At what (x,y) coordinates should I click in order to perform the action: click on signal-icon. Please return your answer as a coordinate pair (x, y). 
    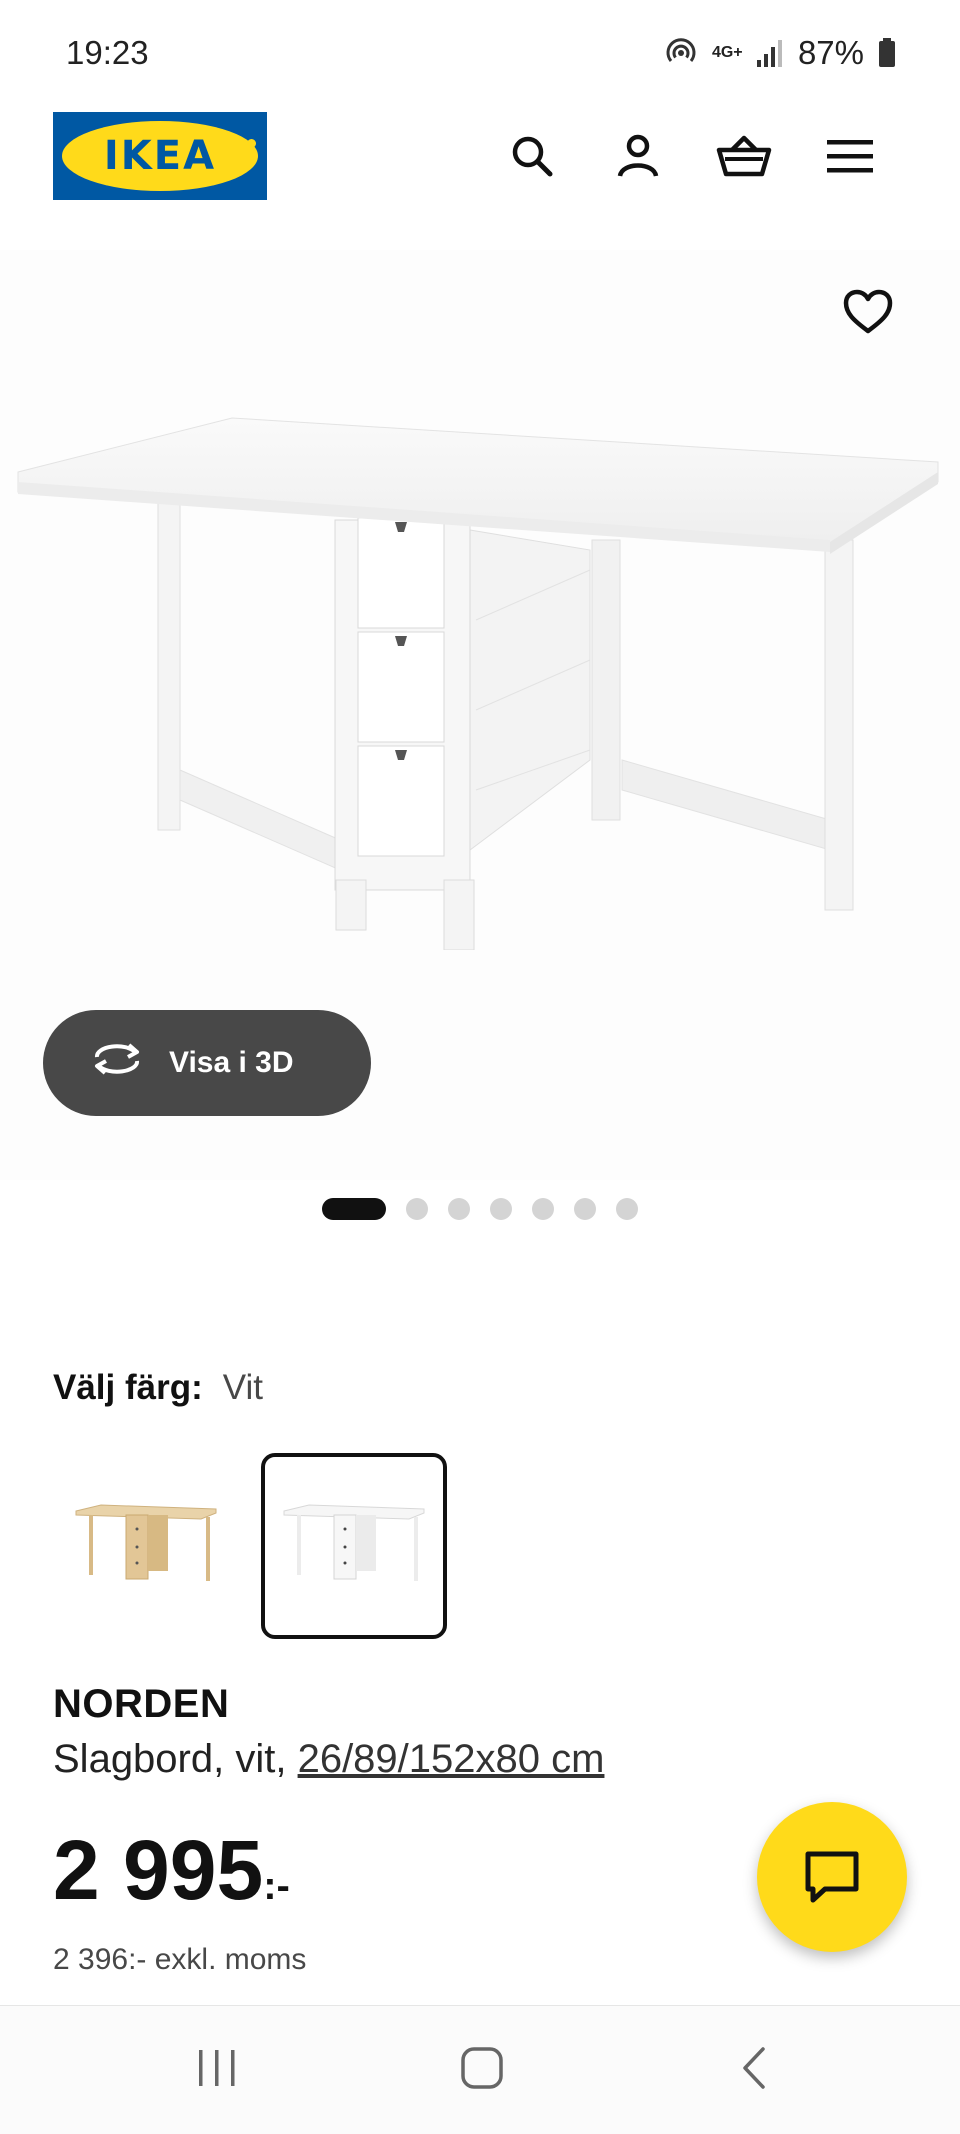
    Looking at the image, I should click on (770, 53).